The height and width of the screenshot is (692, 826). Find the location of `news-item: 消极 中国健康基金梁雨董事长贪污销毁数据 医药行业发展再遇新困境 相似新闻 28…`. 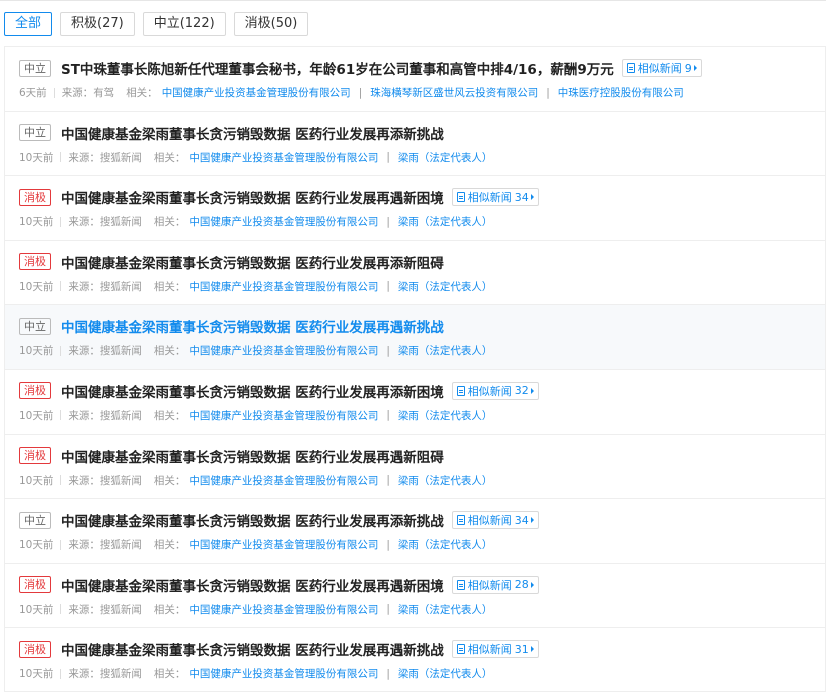

news-item: 消极 中国健康基金梁雨董事长贪污销毁数据 医药行业发展再遇新困境 相似新闻 28… is located at coordinates (415, 595).